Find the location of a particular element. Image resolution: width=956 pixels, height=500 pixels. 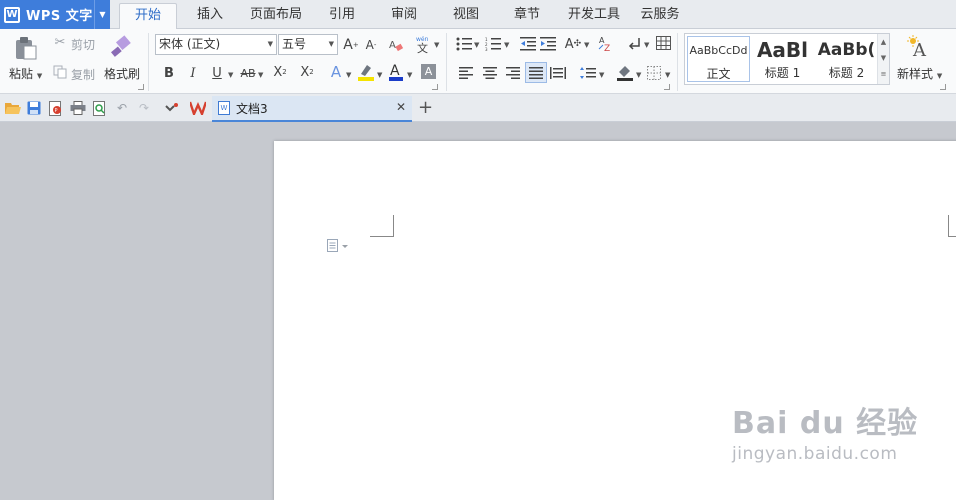

style-heading-2-sample: AaBb( is located at coordinates (846, 50).